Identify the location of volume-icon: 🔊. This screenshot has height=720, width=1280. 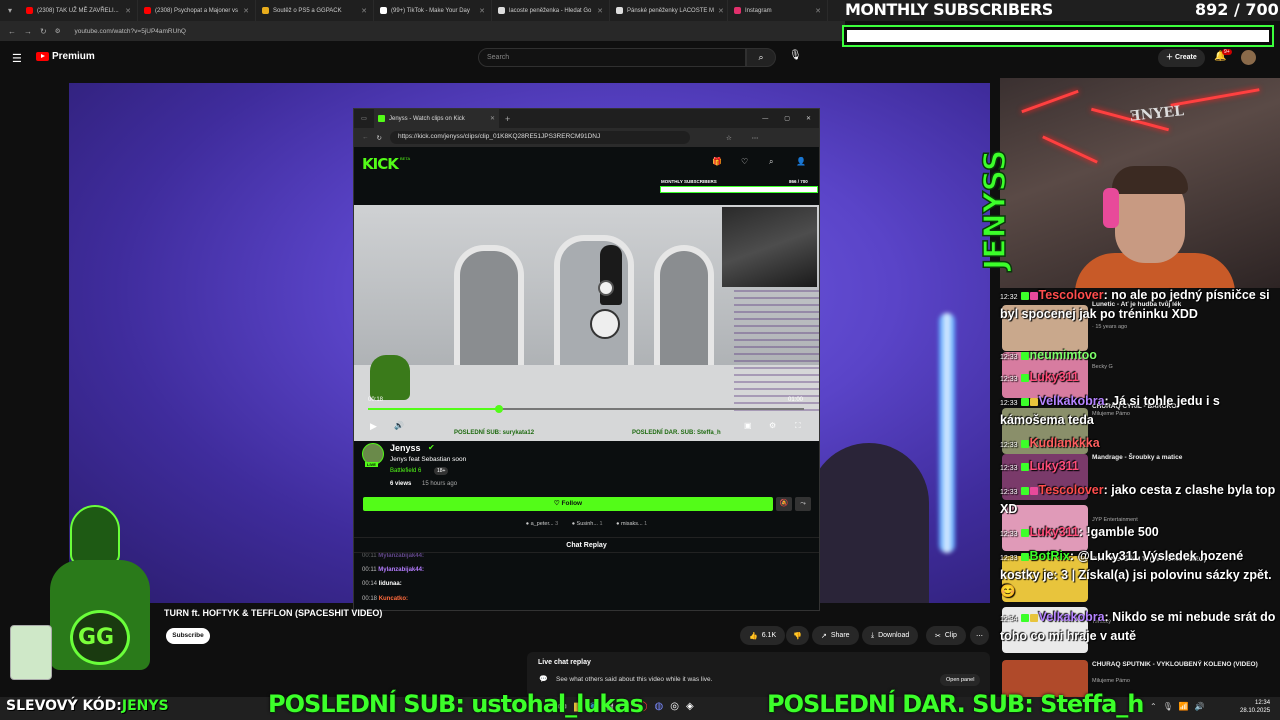
(399, 425).